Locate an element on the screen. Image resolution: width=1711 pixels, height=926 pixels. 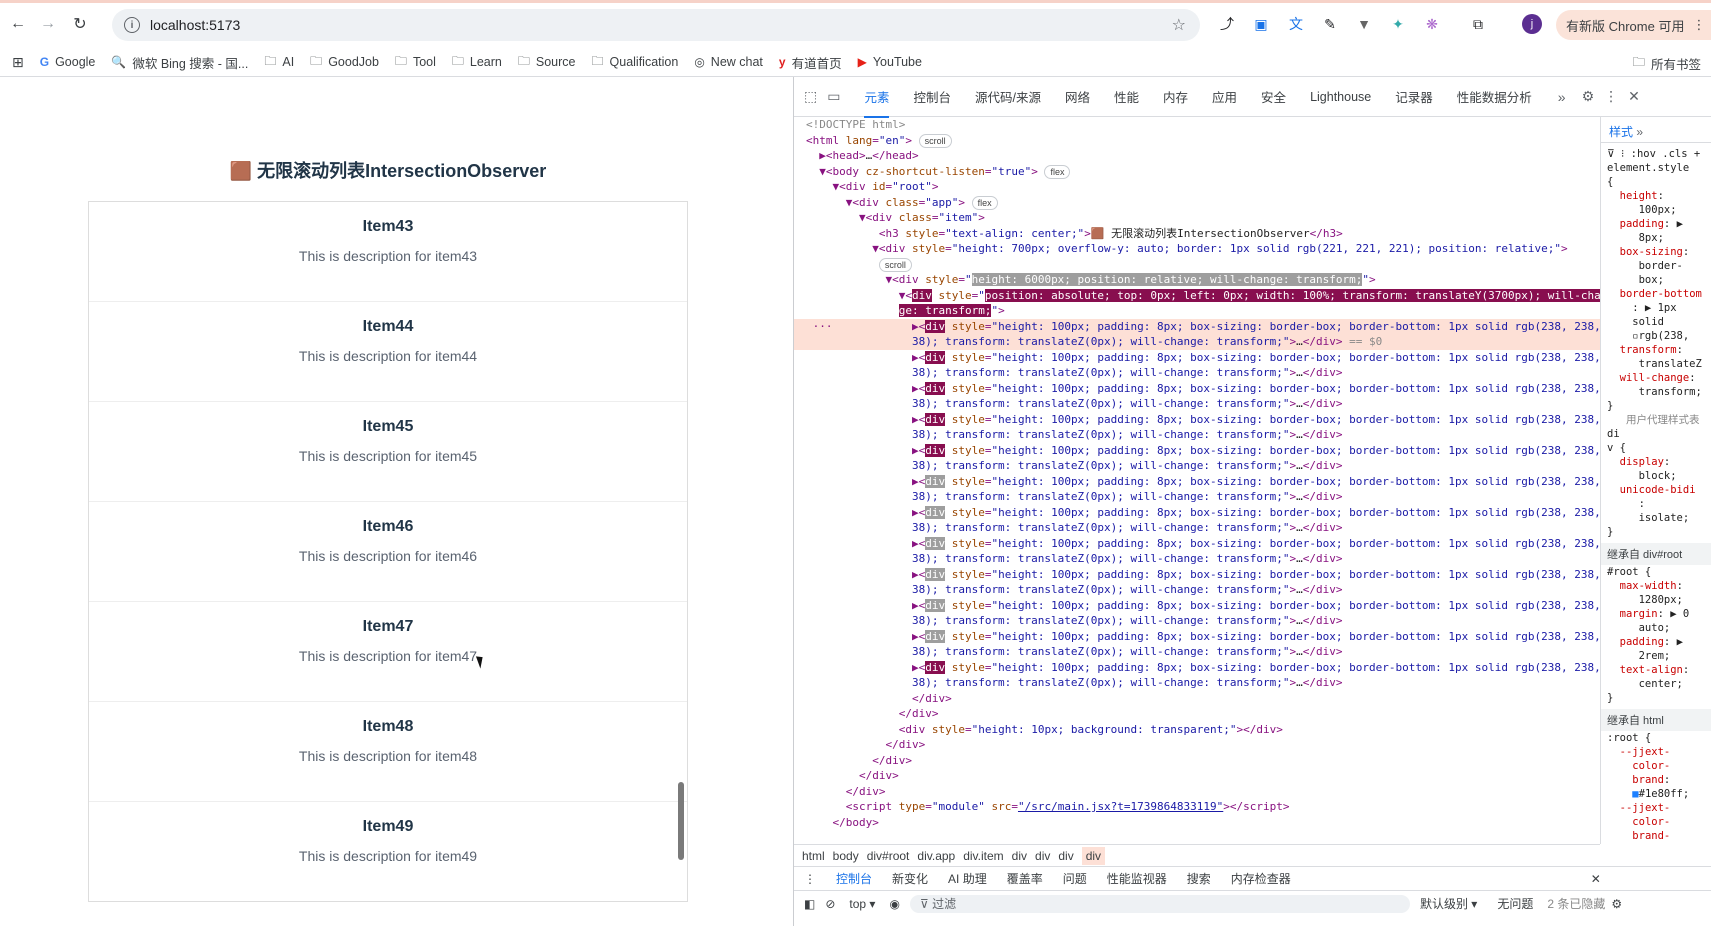
bookmark-star-icon: ☆ is located at coordinates (1179, 25).